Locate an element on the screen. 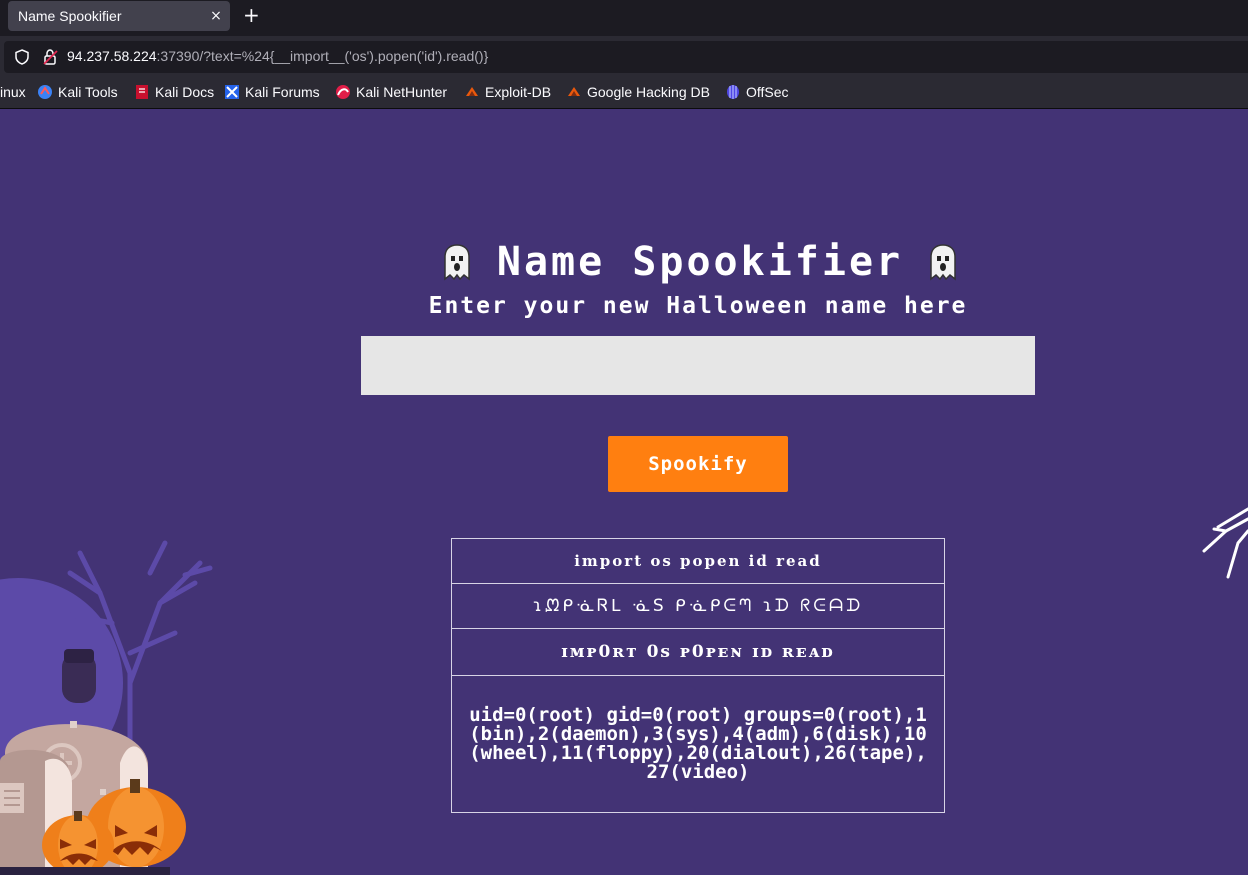 This screenshot has height=875, width=1248. bookmark-kali-nethunter: Kali NetHunter is located at coordinates (391, 92).